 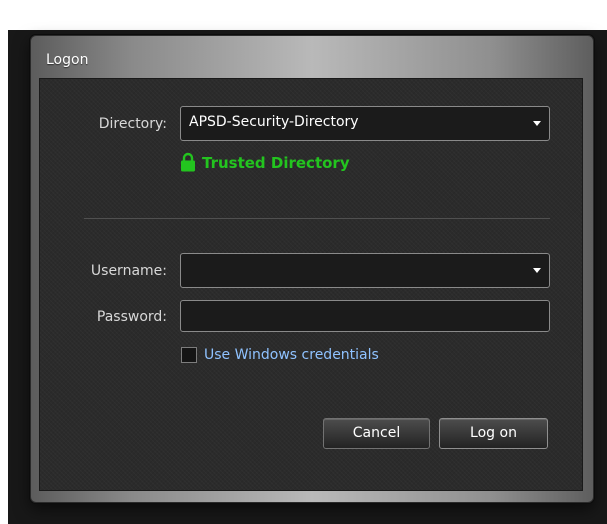 I want to click on directory-combobox: APSD-Security-Directory, so click(x=365, y=123).